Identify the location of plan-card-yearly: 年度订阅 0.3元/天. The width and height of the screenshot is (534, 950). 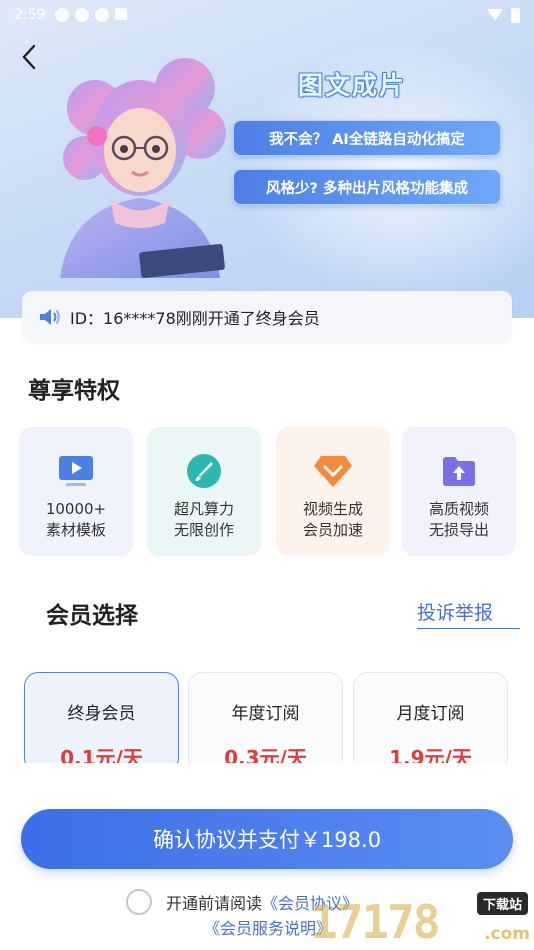
(265, 722).